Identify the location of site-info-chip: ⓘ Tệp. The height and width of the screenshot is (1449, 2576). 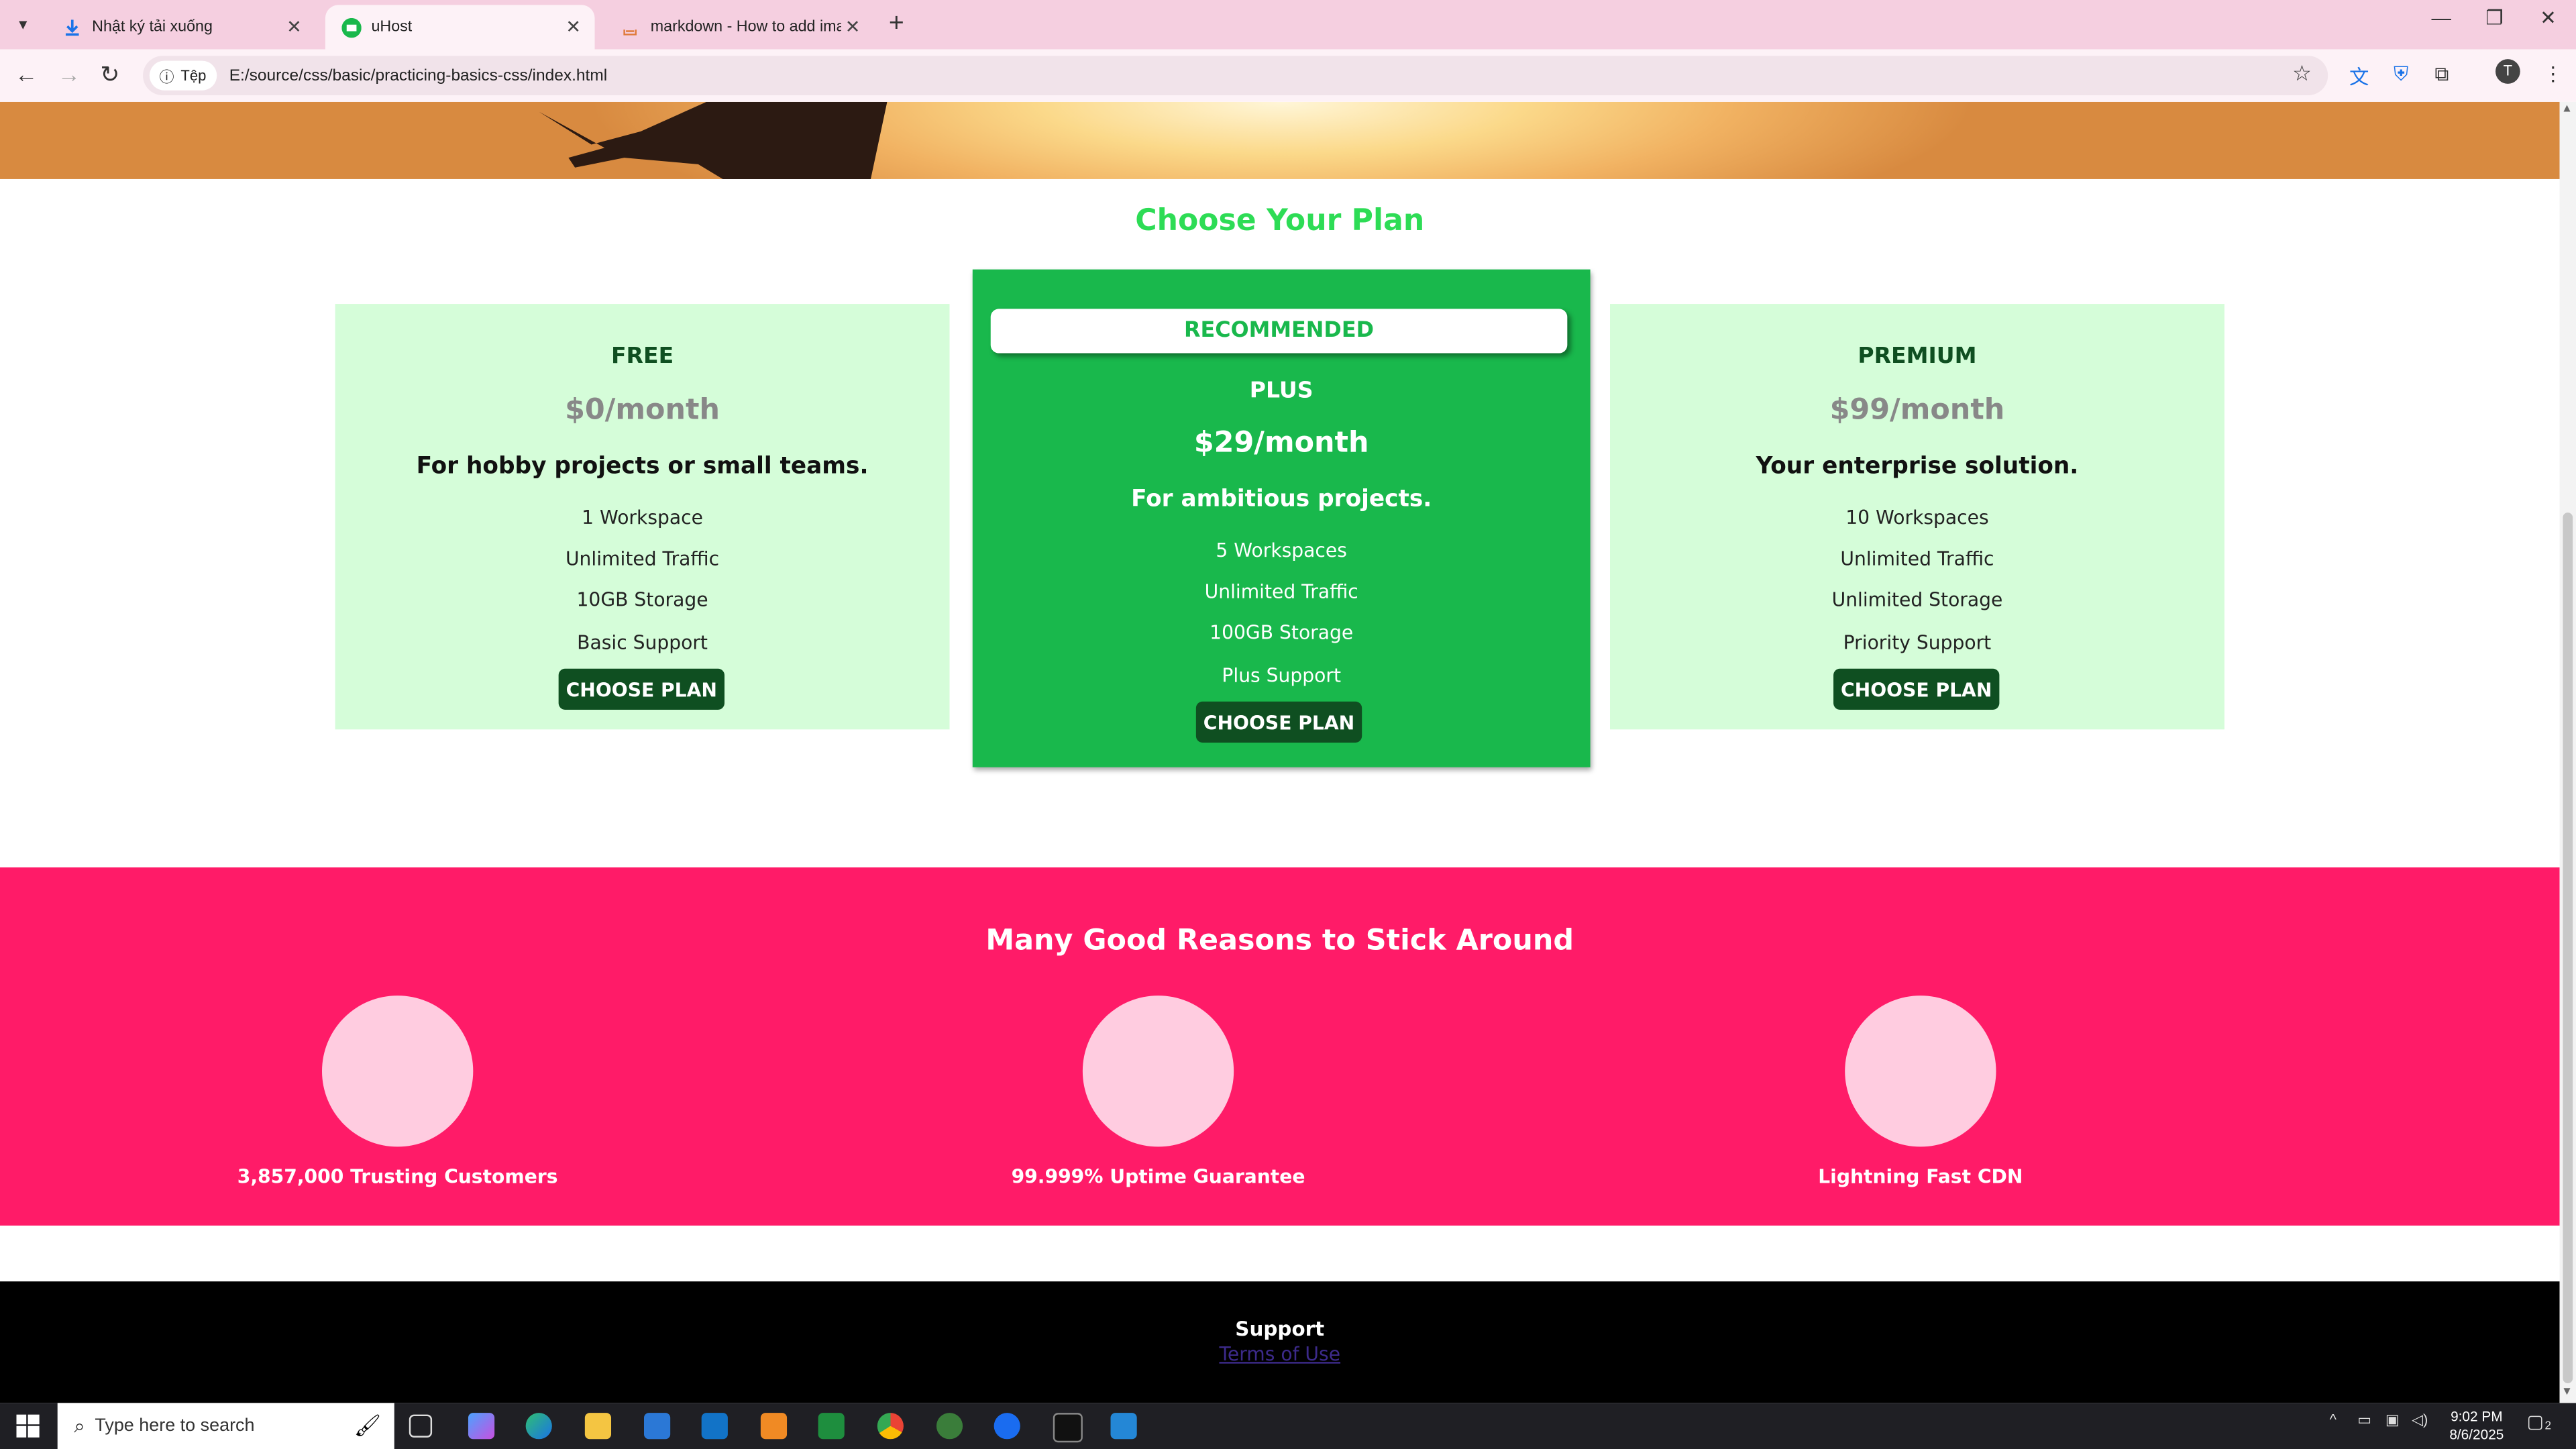
(183, 75).